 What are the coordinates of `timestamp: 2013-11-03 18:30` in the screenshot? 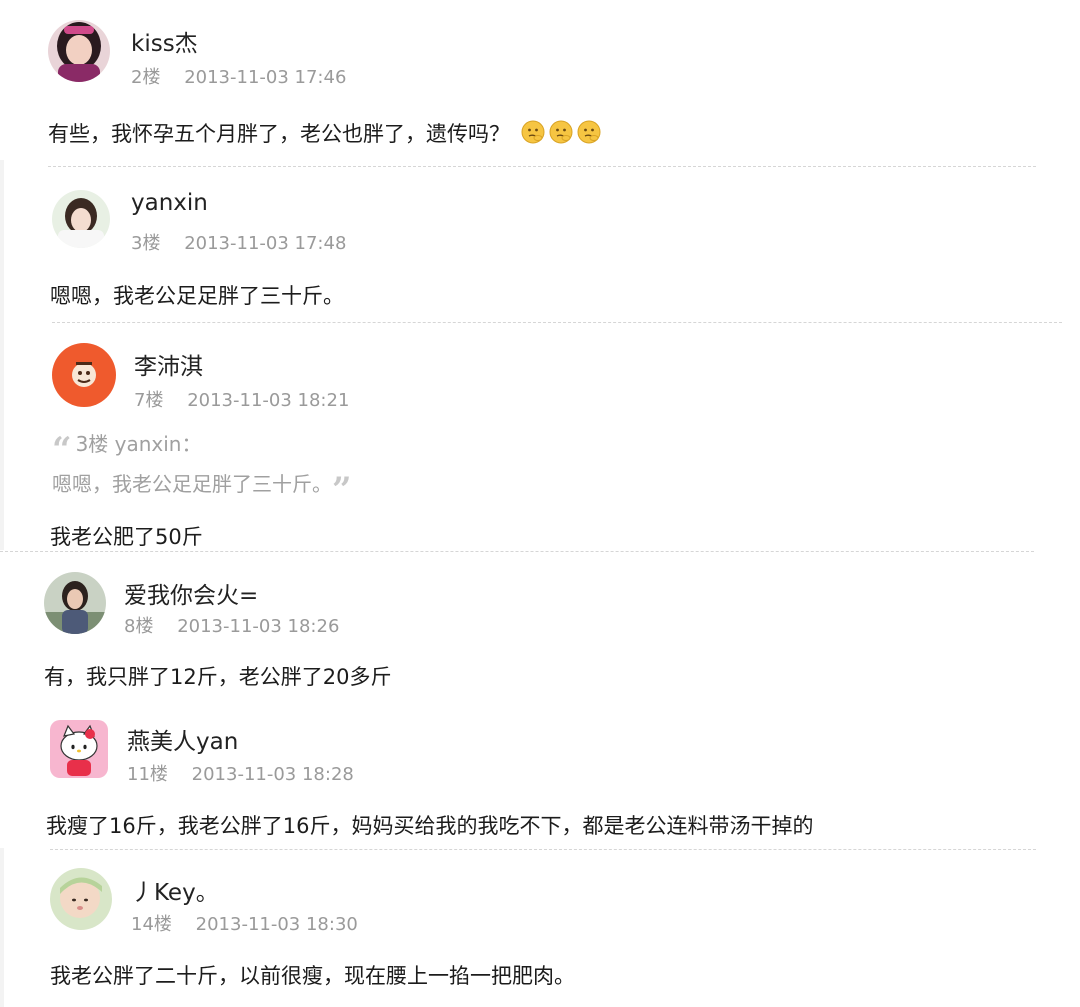 It's located at (276, 924).